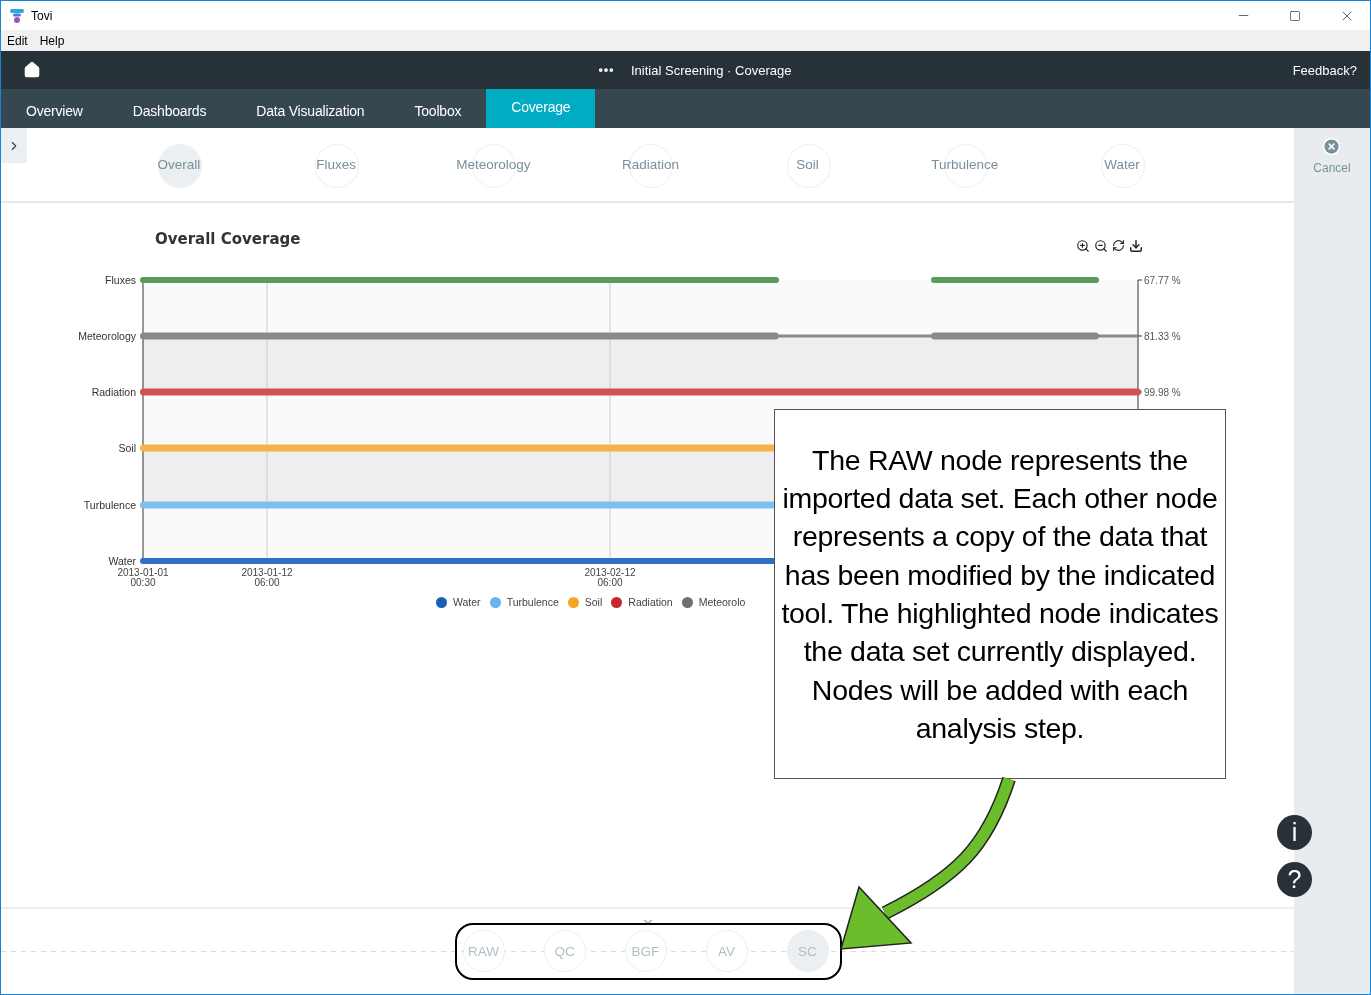 The image size is (1371, 995). Describe the element at coordinates (711, 70) in the screenshot. I see `project-title: Initial Screening · Coverage` at that location.